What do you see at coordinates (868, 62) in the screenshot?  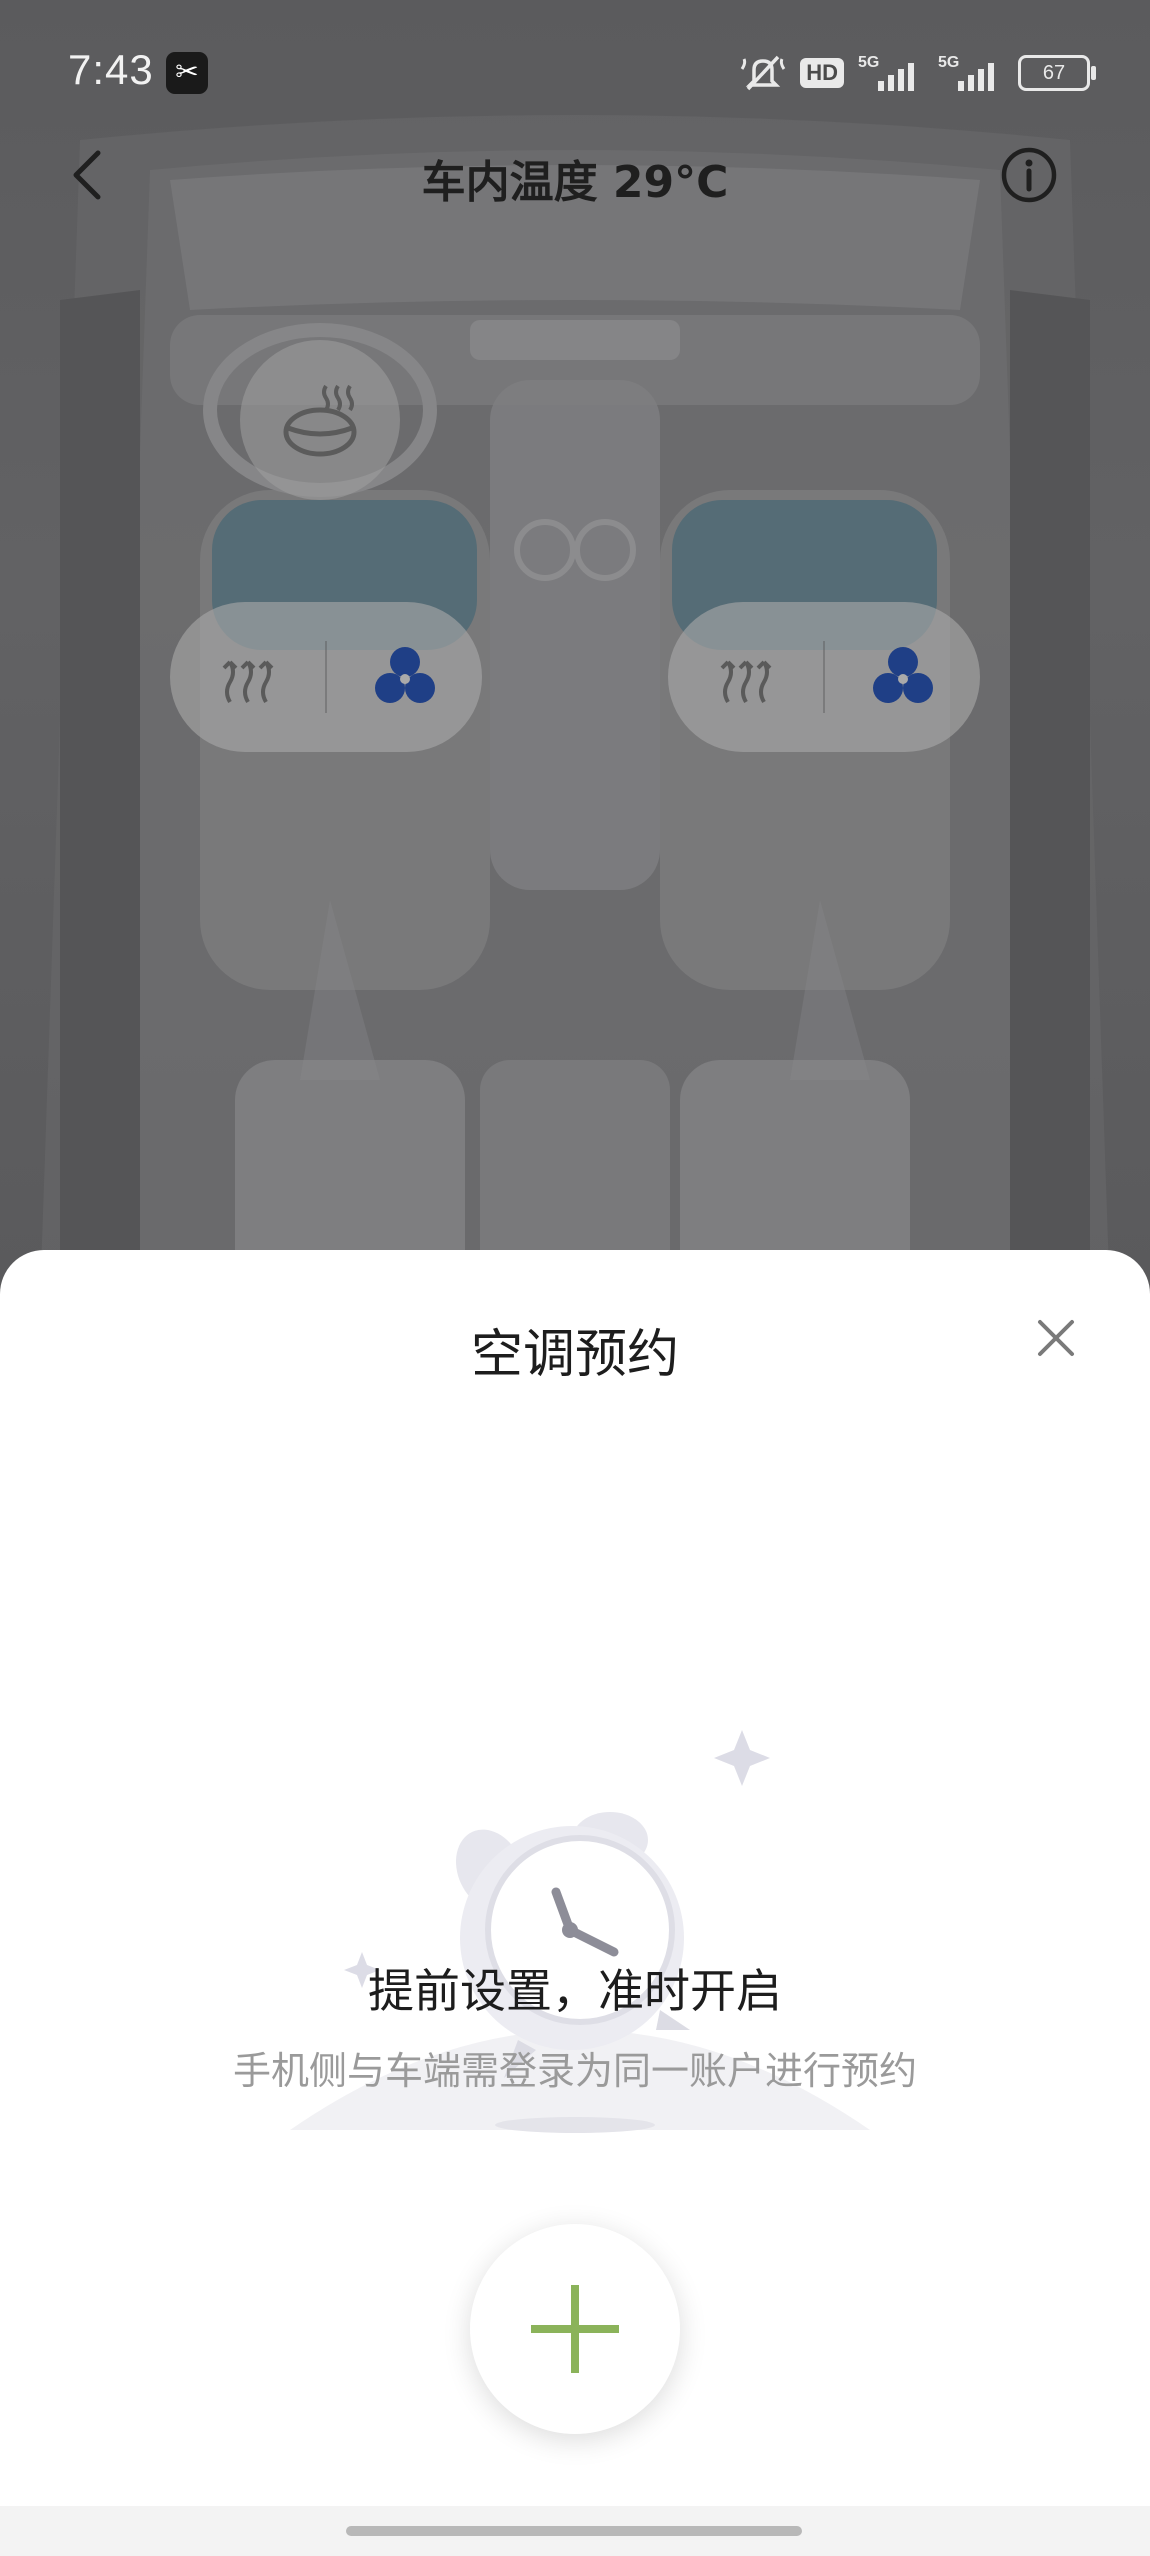 I see `signal-label-1: 5G` at bounding box center [868, 62].